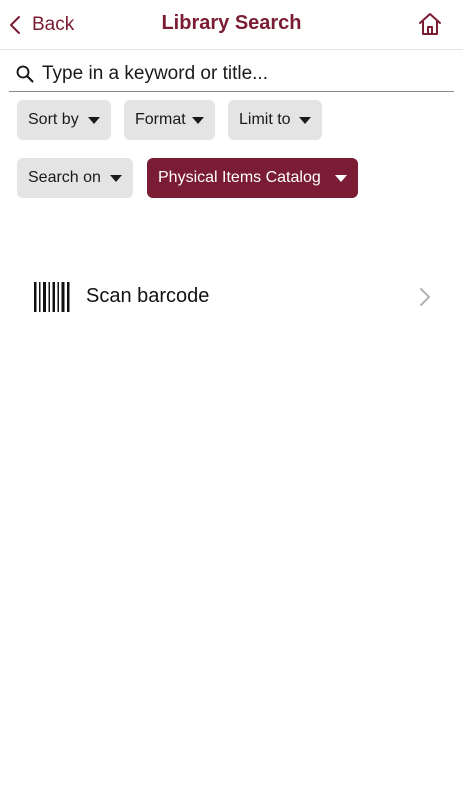 This screenshot has width=463, height=800. I want to click on search-bar, so click(231, 74).